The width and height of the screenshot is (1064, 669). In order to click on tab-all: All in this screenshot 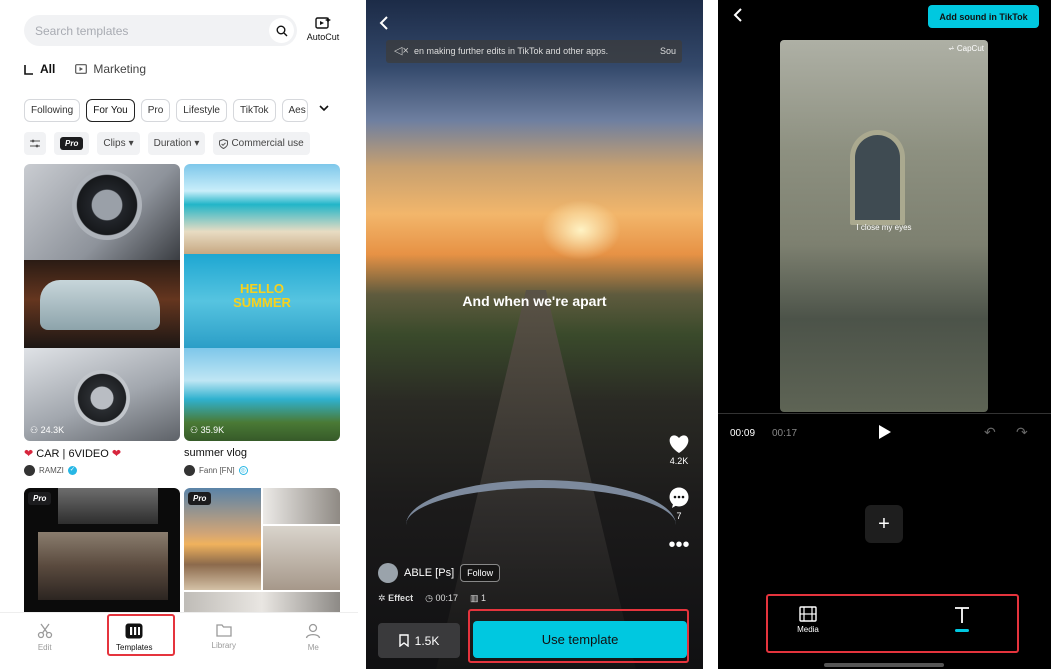, I will do `click(39, 69)`.